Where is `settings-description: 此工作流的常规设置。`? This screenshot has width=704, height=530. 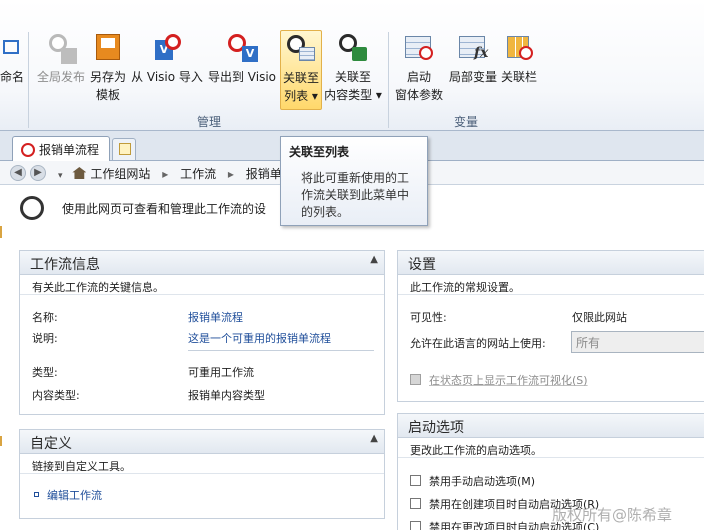 settings-description: 此工作流的常规设置。 is located at coordinates (551, 285).